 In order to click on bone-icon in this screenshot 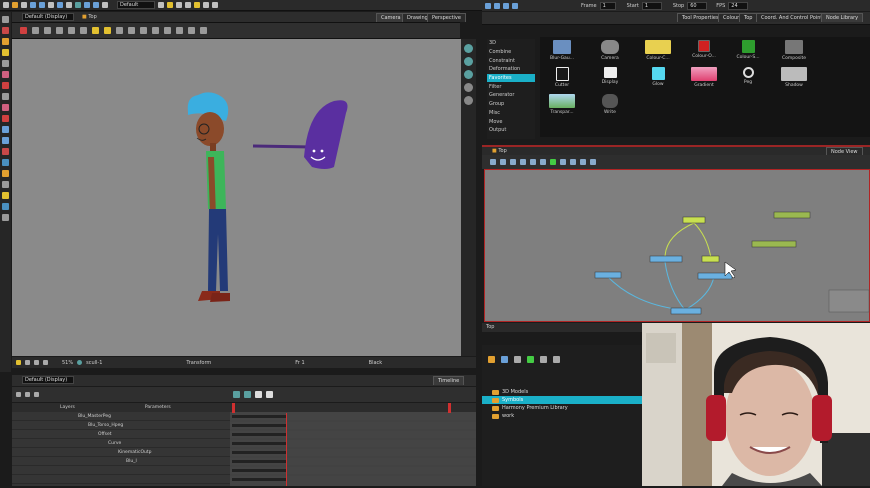, I will do `click(87, 5)`.